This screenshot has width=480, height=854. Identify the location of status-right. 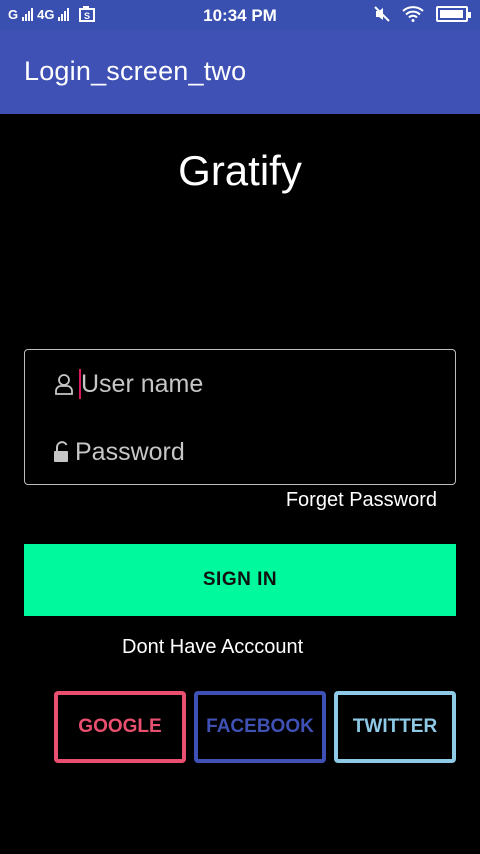
(422, 14).